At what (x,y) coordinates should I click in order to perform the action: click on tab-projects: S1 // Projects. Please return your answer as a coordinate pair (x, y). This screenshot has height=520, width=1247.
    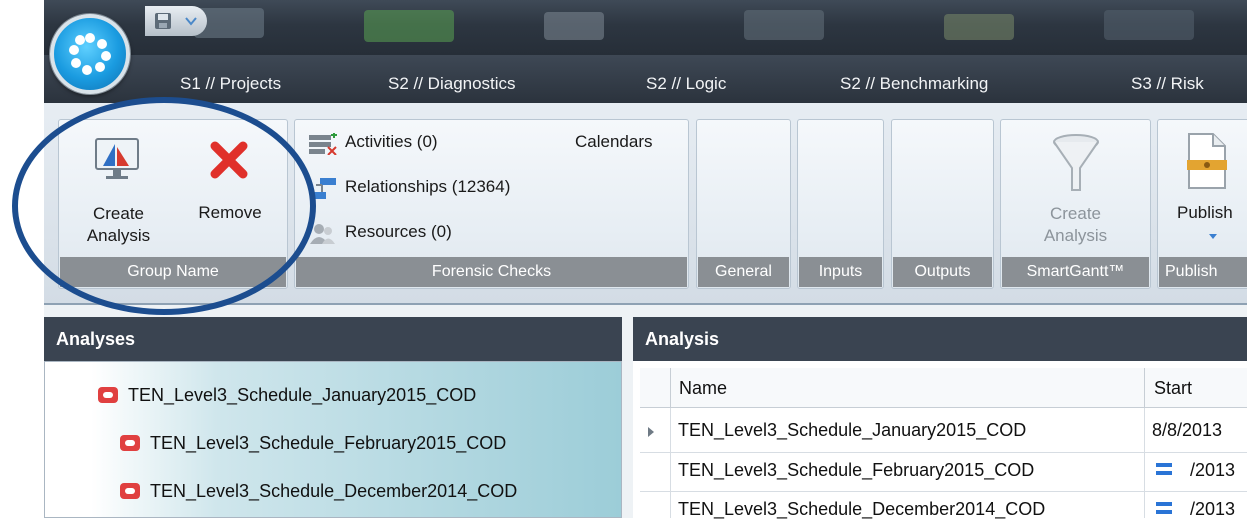
    Looking at the image, I should click on (230, 84).